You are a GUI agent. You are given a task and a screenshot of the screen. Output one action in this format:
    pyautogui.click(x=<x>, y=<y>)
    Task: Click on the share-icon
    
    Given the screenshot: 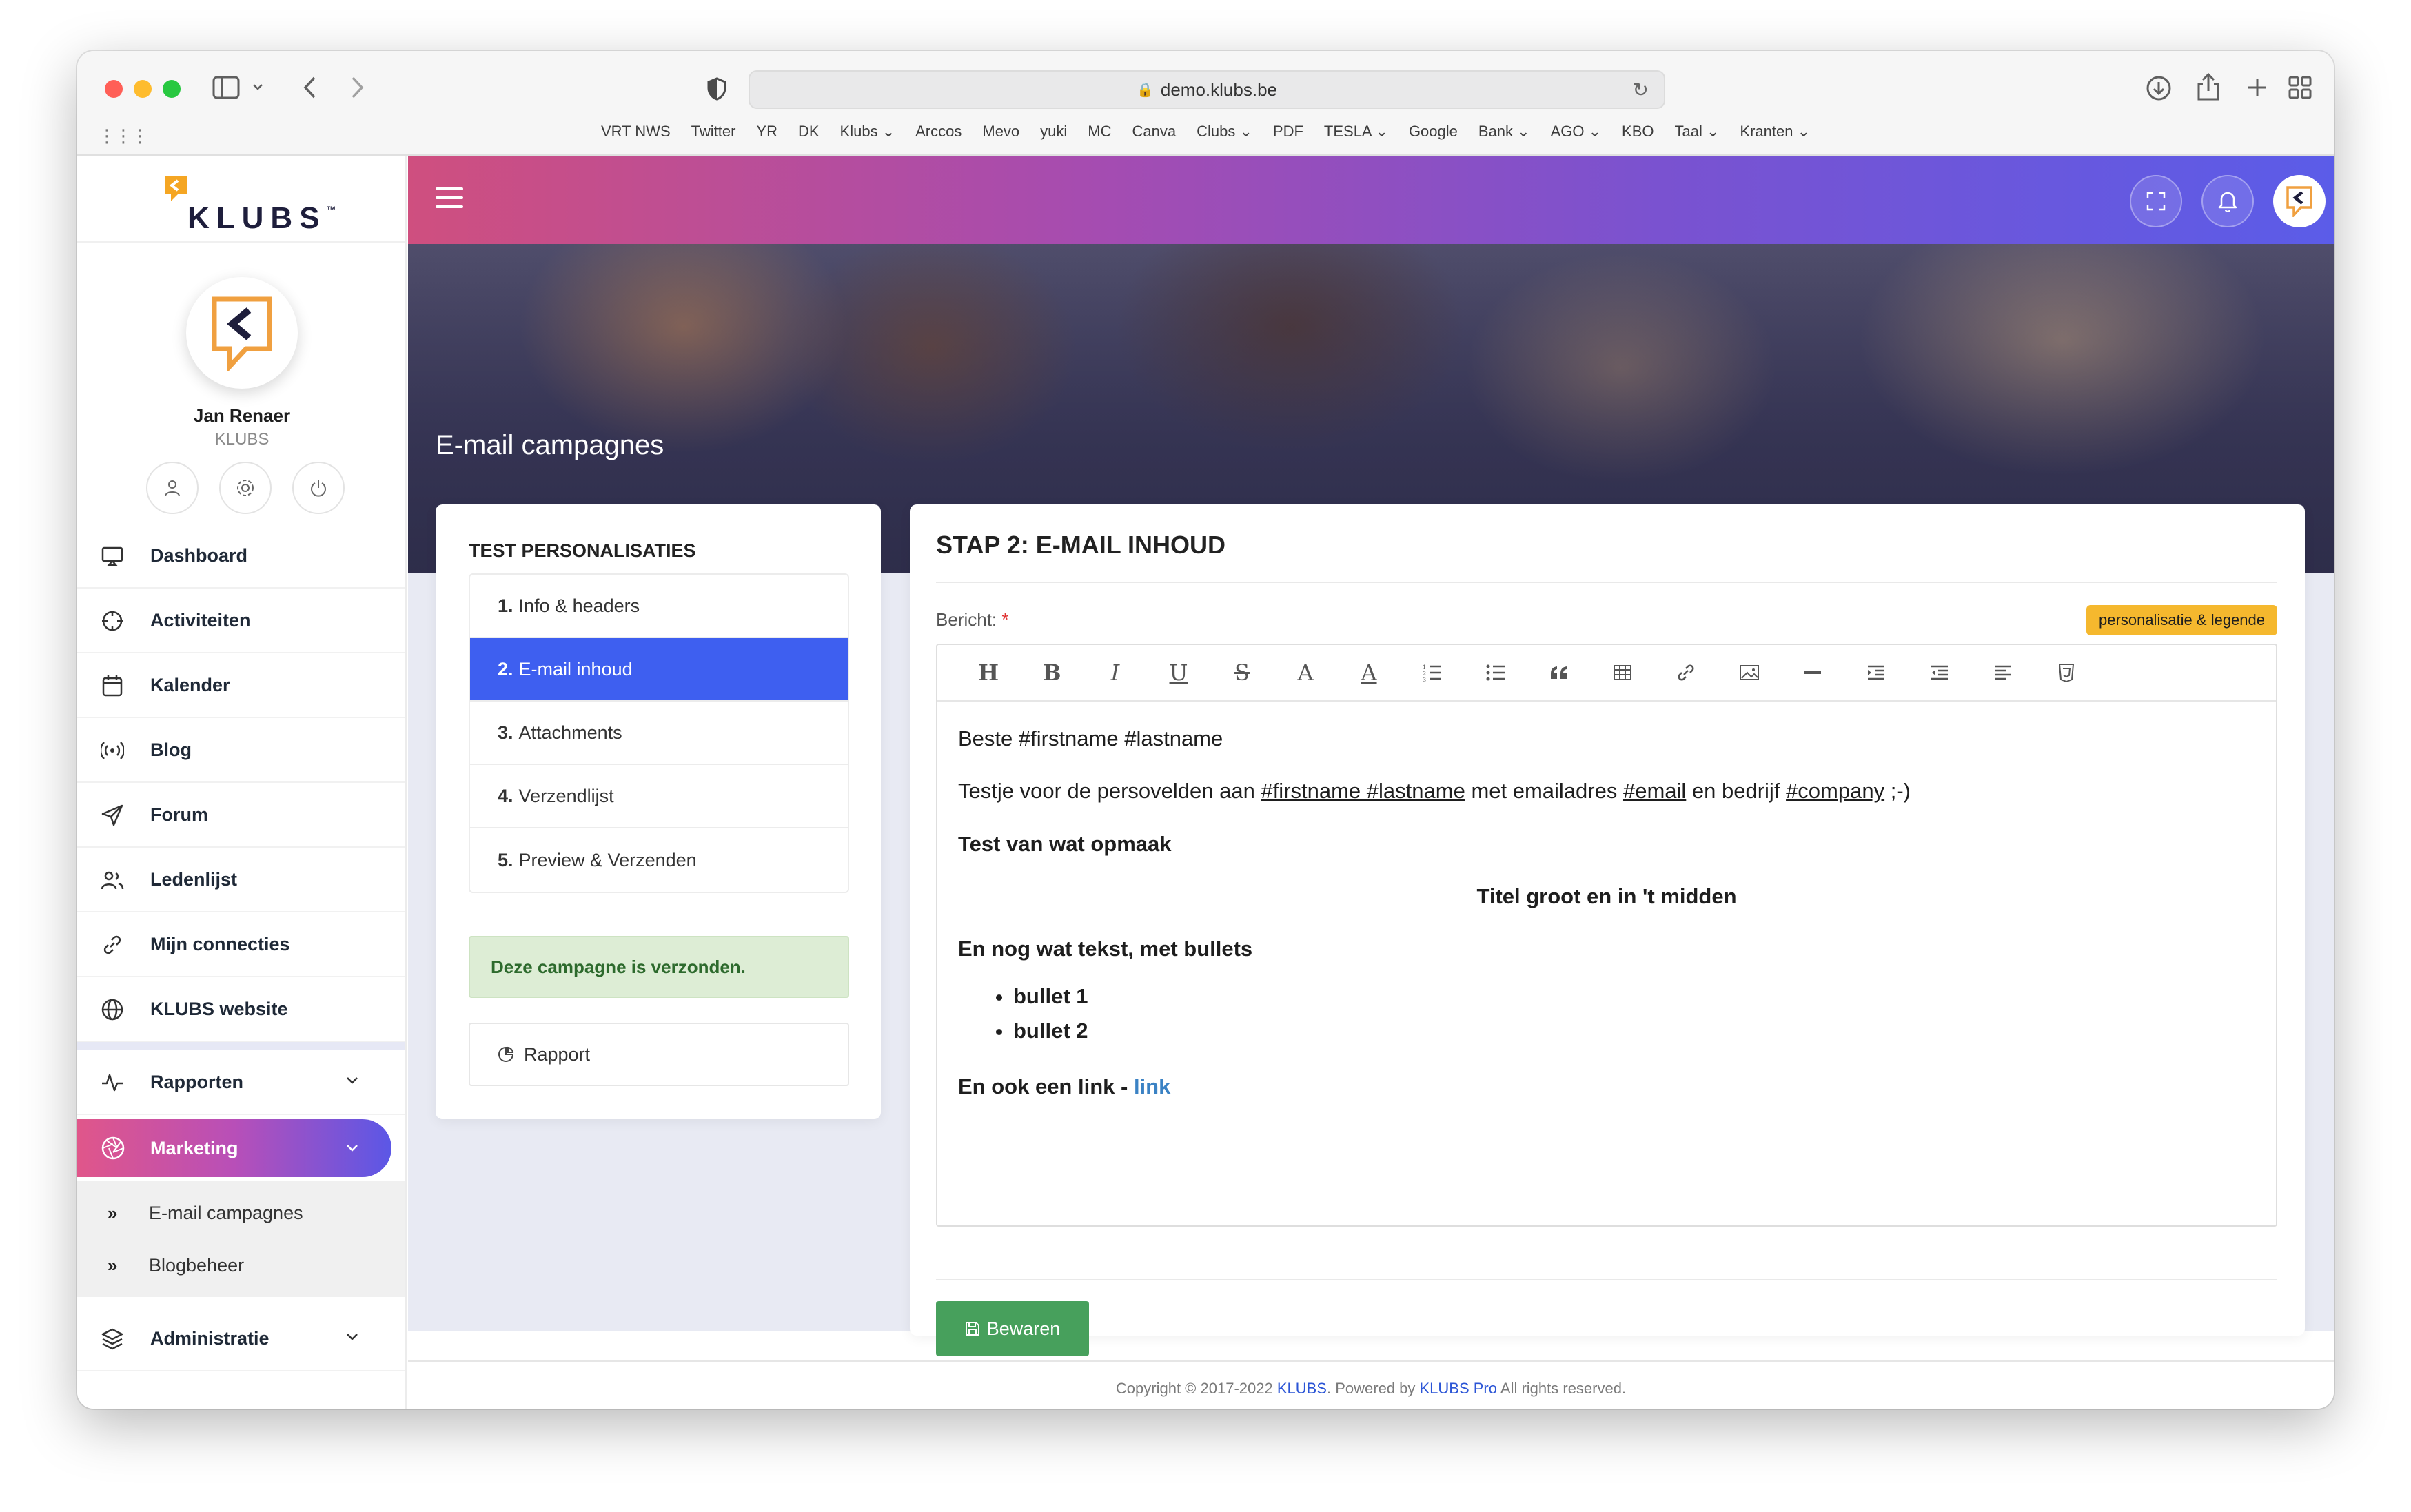 What is the action you would take?
    pyautogui.click(x=2208, y=87)
    